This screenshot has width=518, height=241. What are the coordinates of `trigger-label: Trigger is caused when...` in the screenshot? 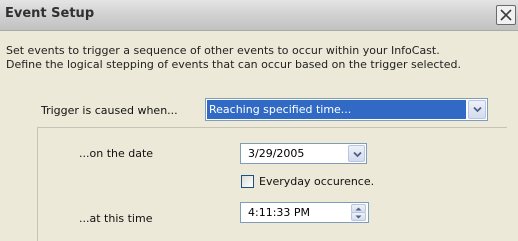 It's located at (109, 110).